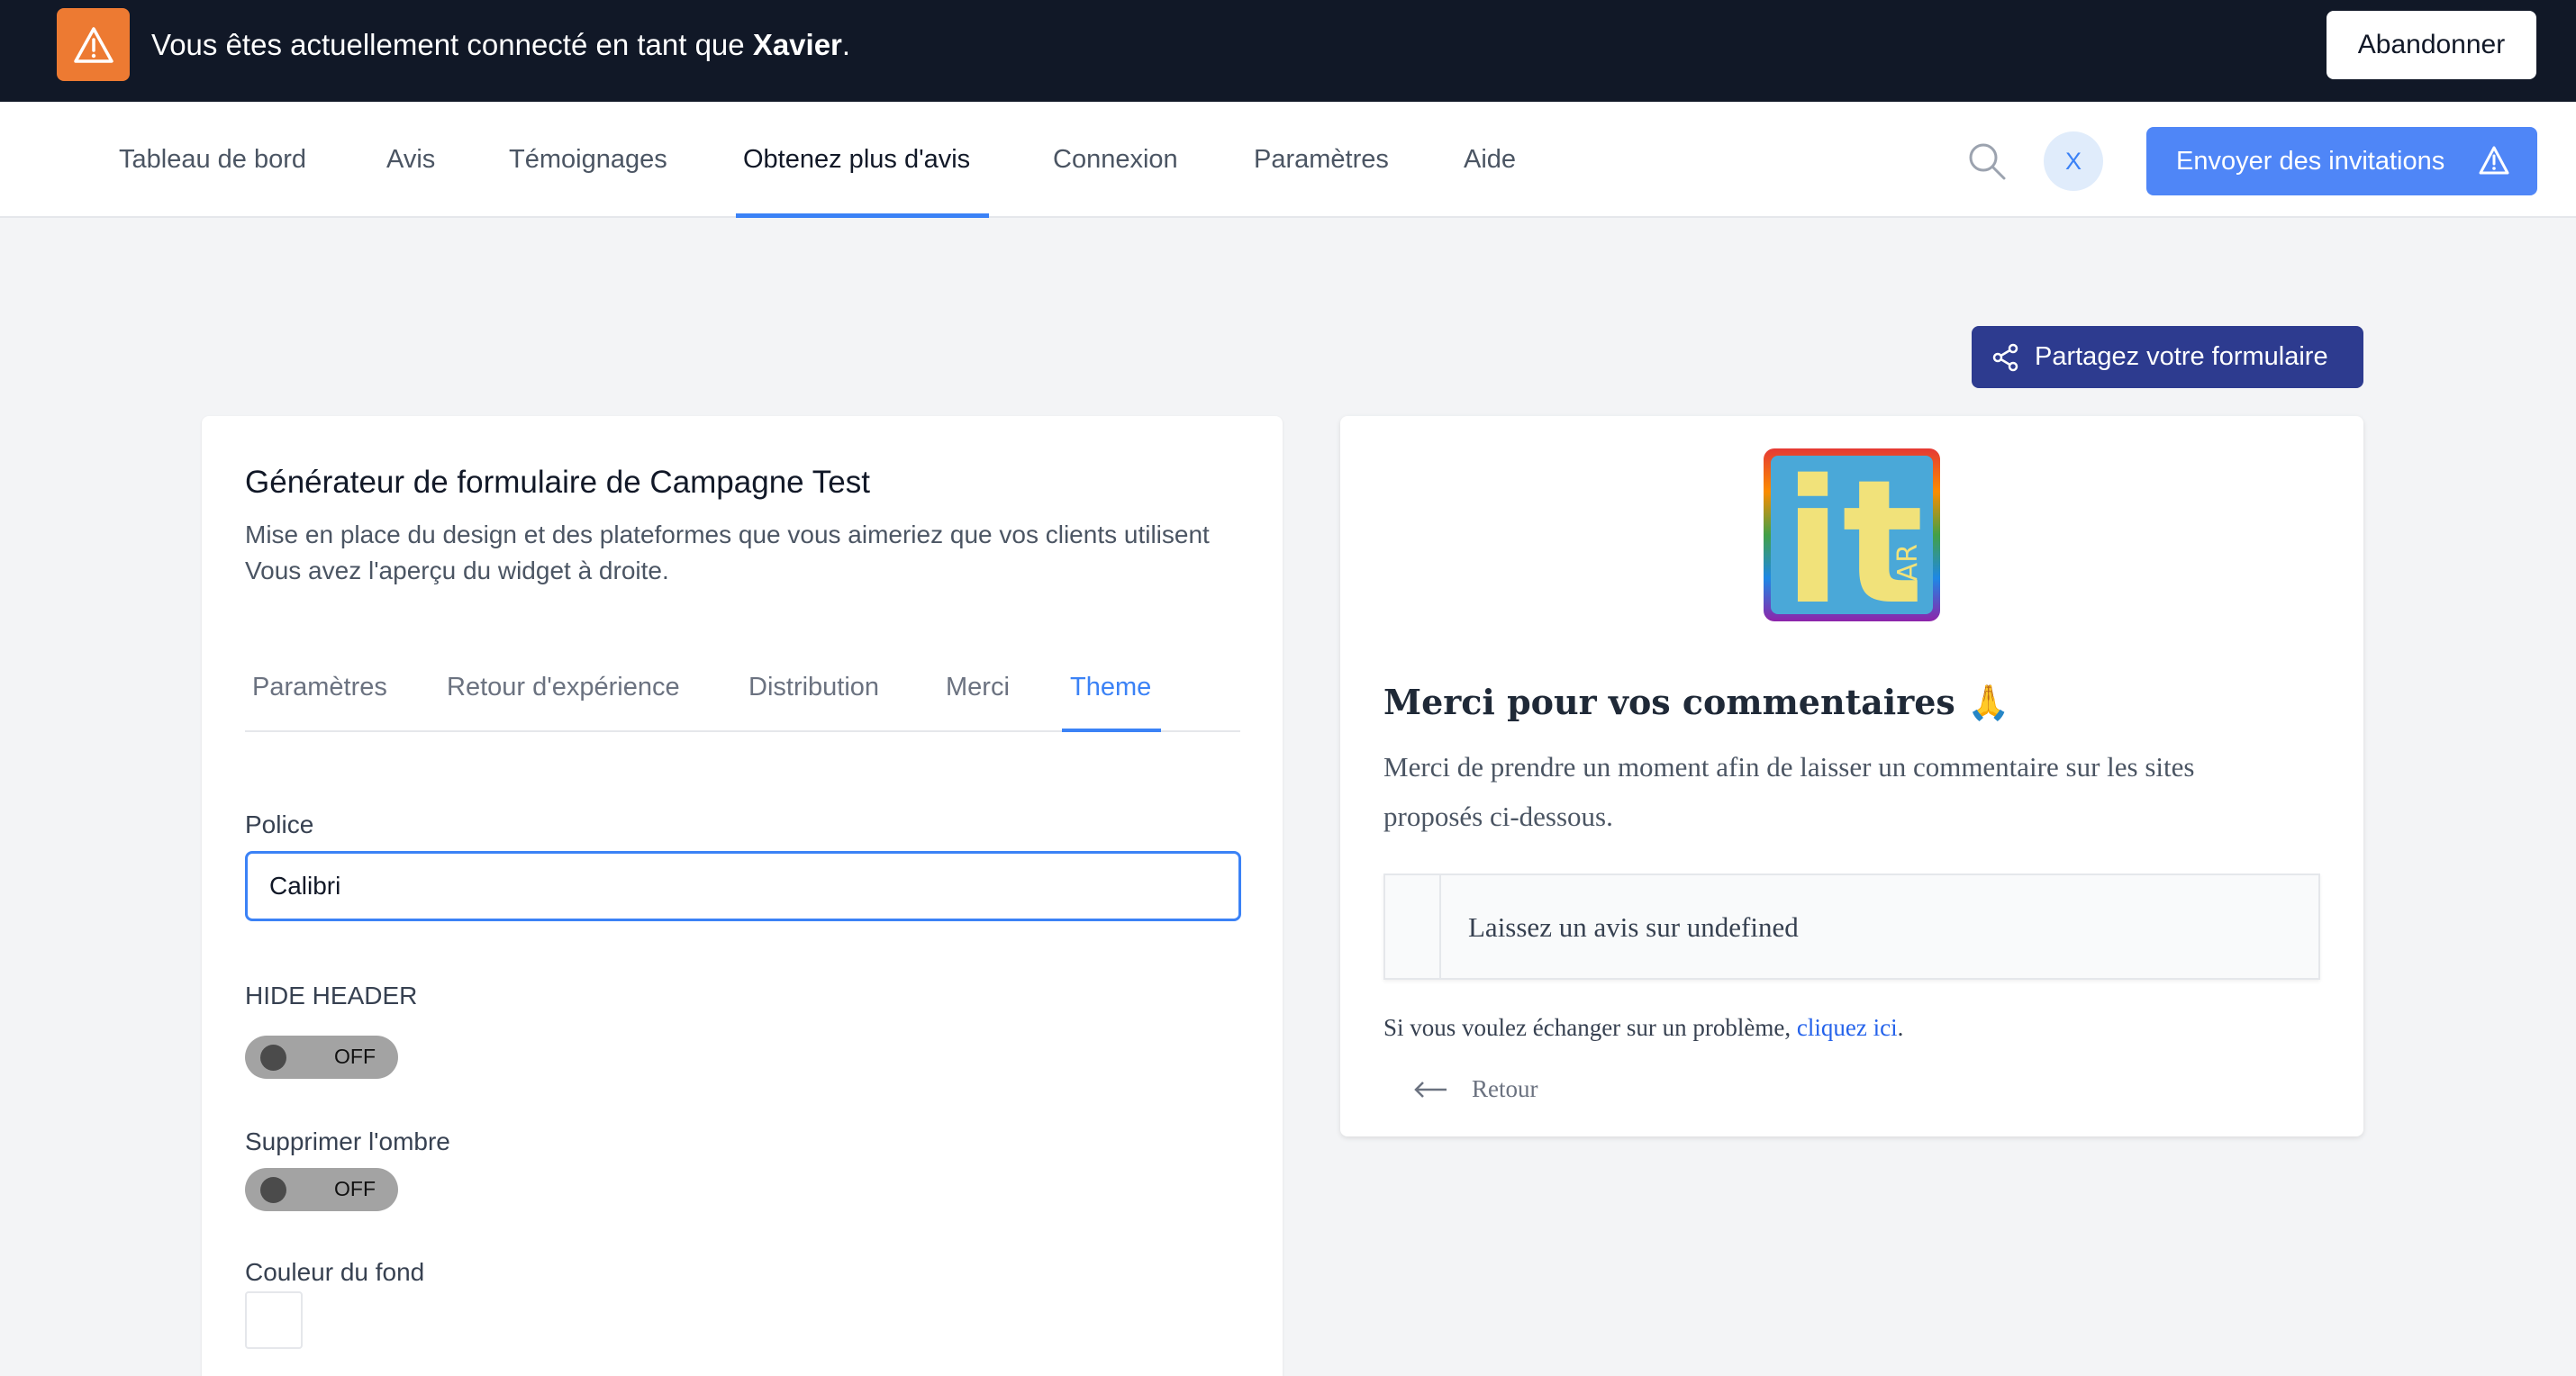  I want to click on nav-active-indicator, so click(863, 215).